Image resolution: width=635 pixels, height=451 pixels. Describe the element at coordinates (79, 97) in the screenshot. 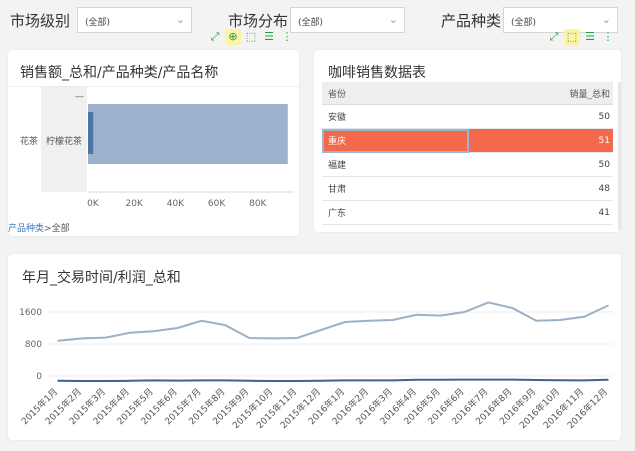

I see `collapse-toggle: —` at that location.